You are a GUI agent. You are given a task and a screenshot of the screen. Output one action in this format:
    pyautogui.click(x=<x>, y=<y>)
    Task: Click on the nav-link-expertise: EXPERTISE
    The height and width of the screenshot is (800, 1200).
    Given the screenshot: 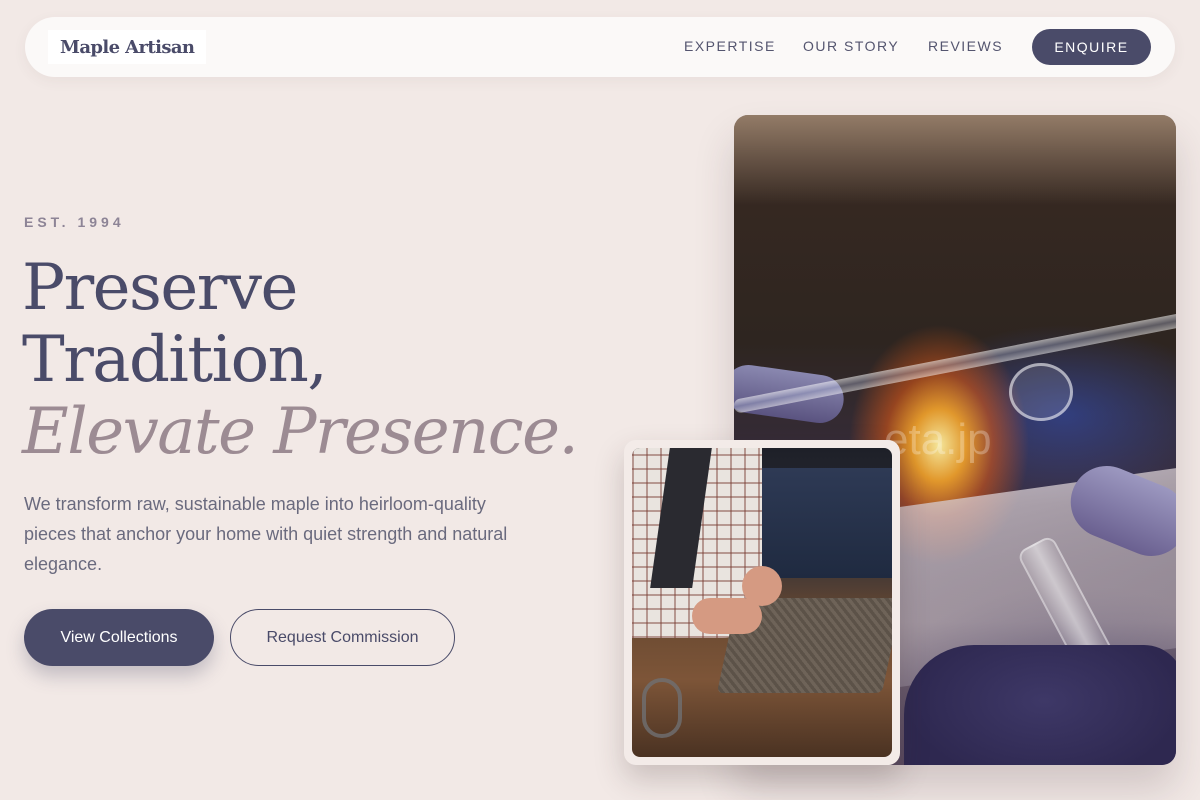 What is the action you would take?
    pyautogui.click(x=730, y=46)
    